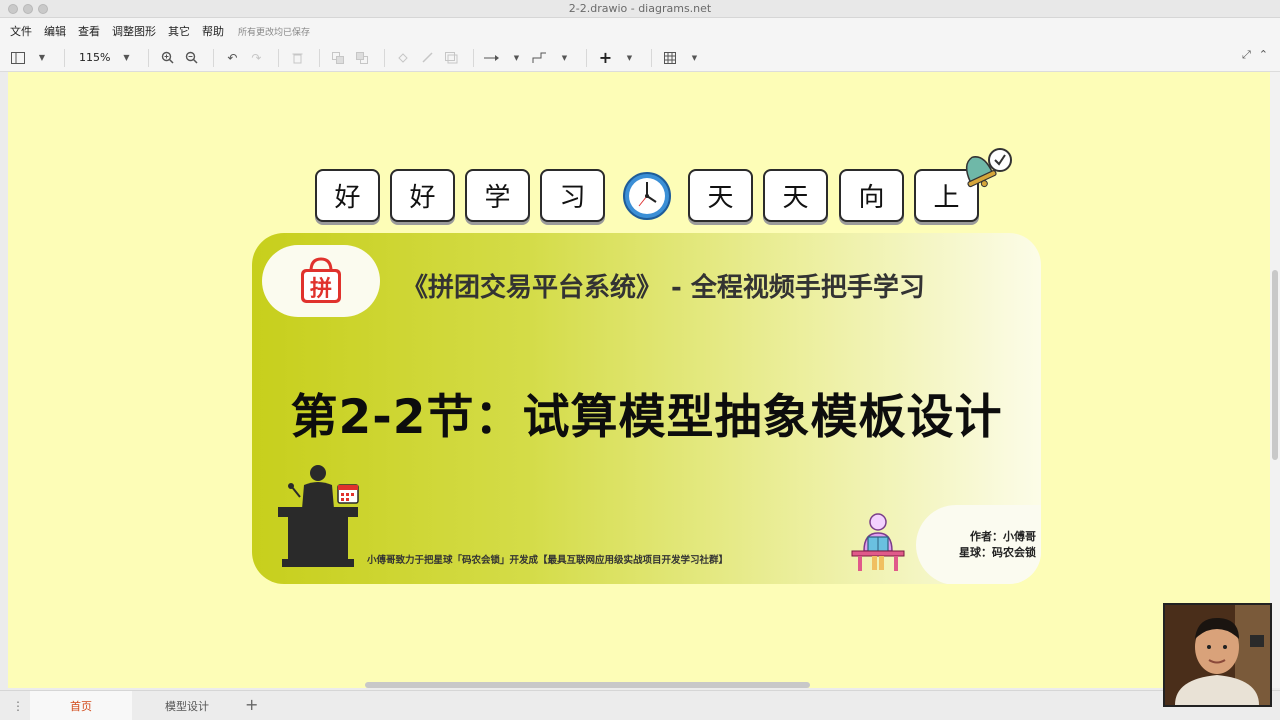 This screenshot has width=1280, height=720. Describe the element at coordinates (338, 58) in the screenshot. I see `to-front-icon` at that location.